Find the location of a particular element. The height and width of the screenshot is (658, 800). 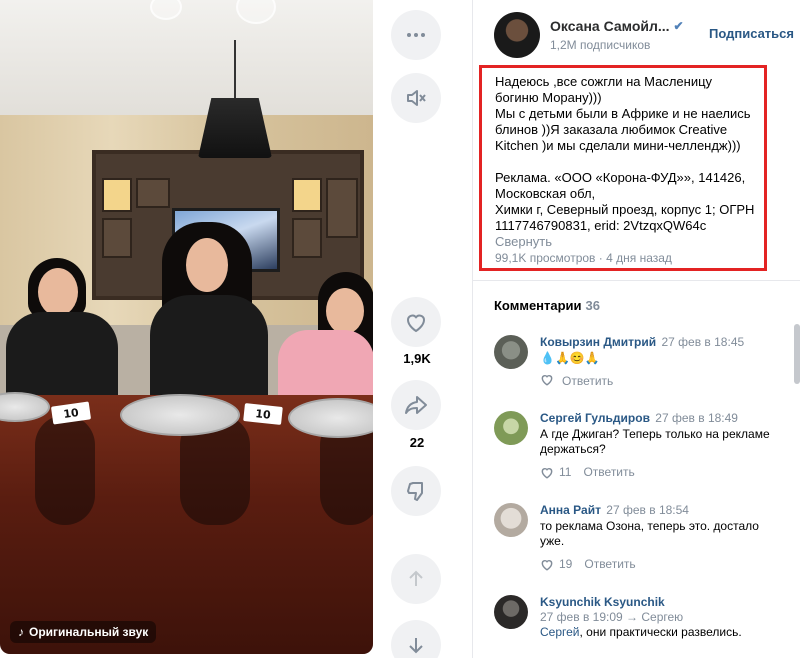

verified-check-icon: ✔ is located at coordinates (678, 26).